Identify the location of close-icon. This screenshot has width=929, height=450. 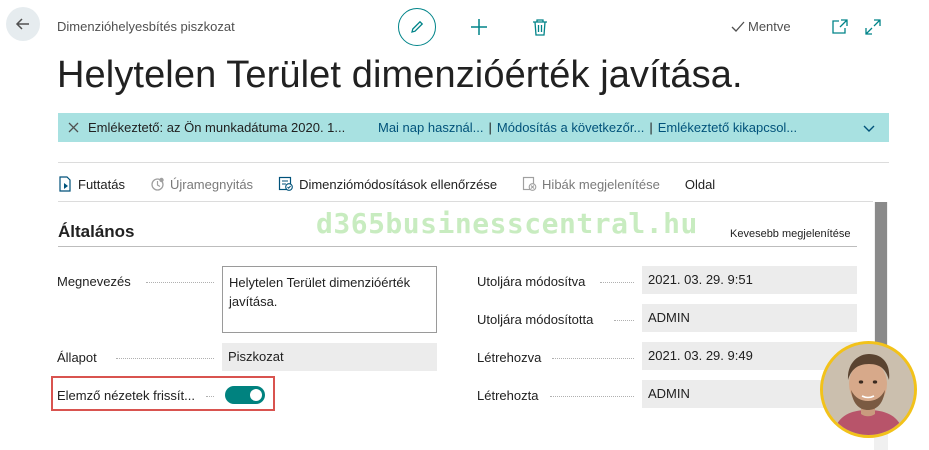
(73, 127).